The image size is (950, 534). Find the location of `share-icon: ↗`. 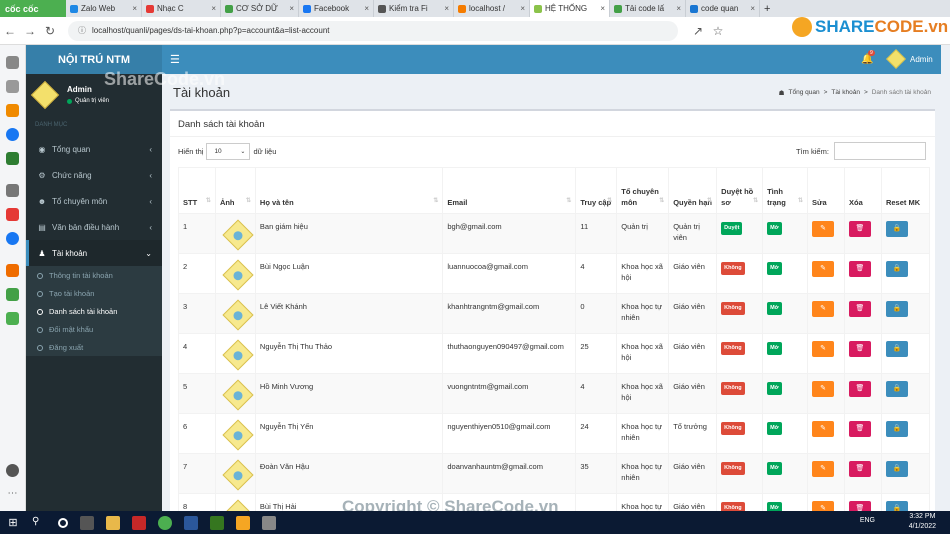

share-icon: ↗ is located at coordinates (698, 31).